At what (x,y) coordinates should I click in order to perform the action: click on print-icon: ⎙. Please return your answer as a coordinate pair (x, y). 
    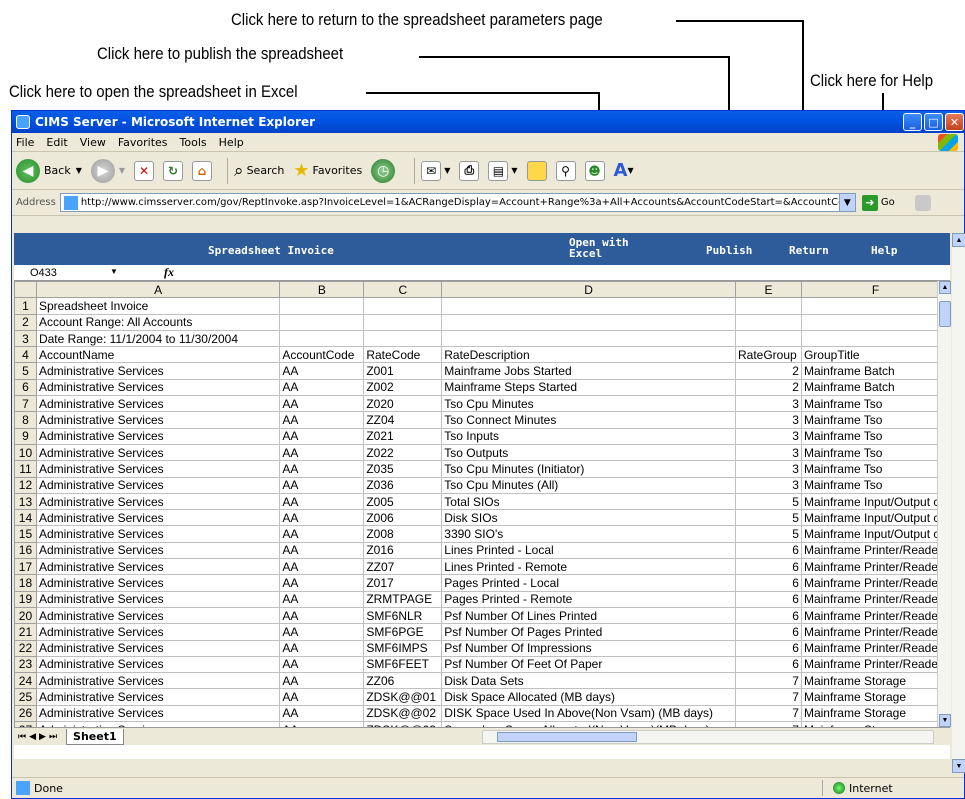
    Looking at the image, I should click on (469, 170).